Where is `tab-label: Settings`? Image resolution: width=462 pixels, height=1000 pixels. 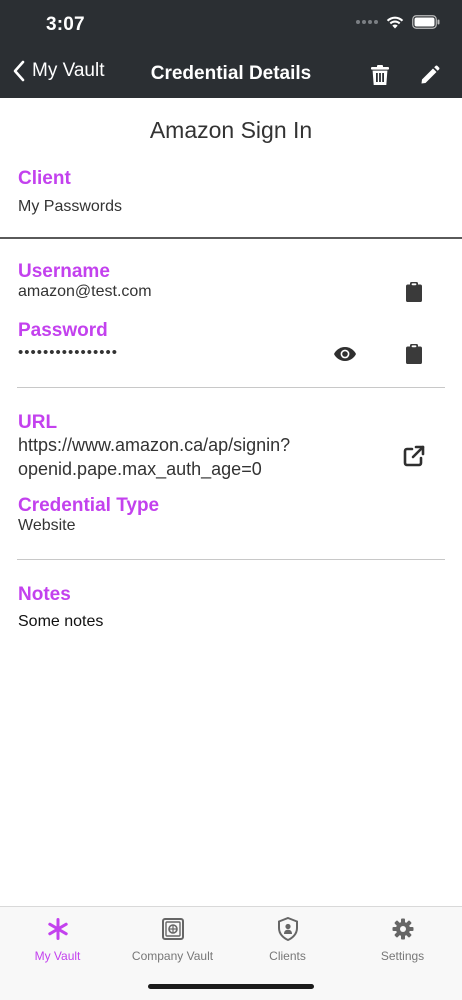
tab-label: Settings is located at coordinates (402, 956).